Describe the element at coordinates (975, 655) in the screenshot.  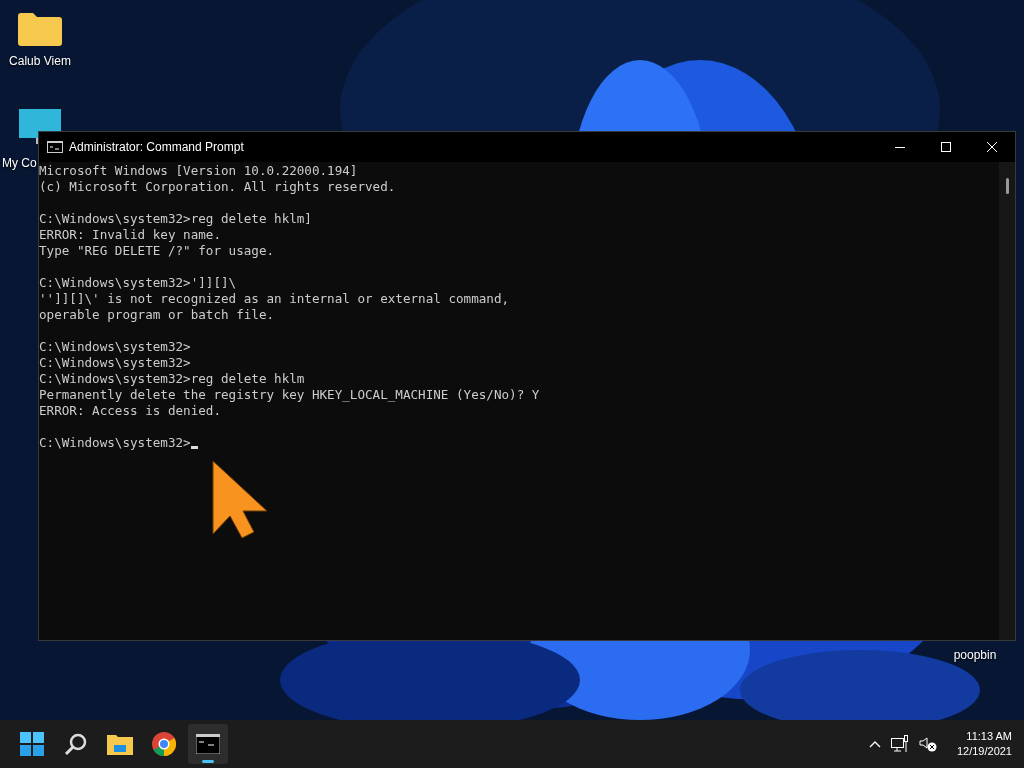
I see `desktop-icon-label: poopbin` at that location.